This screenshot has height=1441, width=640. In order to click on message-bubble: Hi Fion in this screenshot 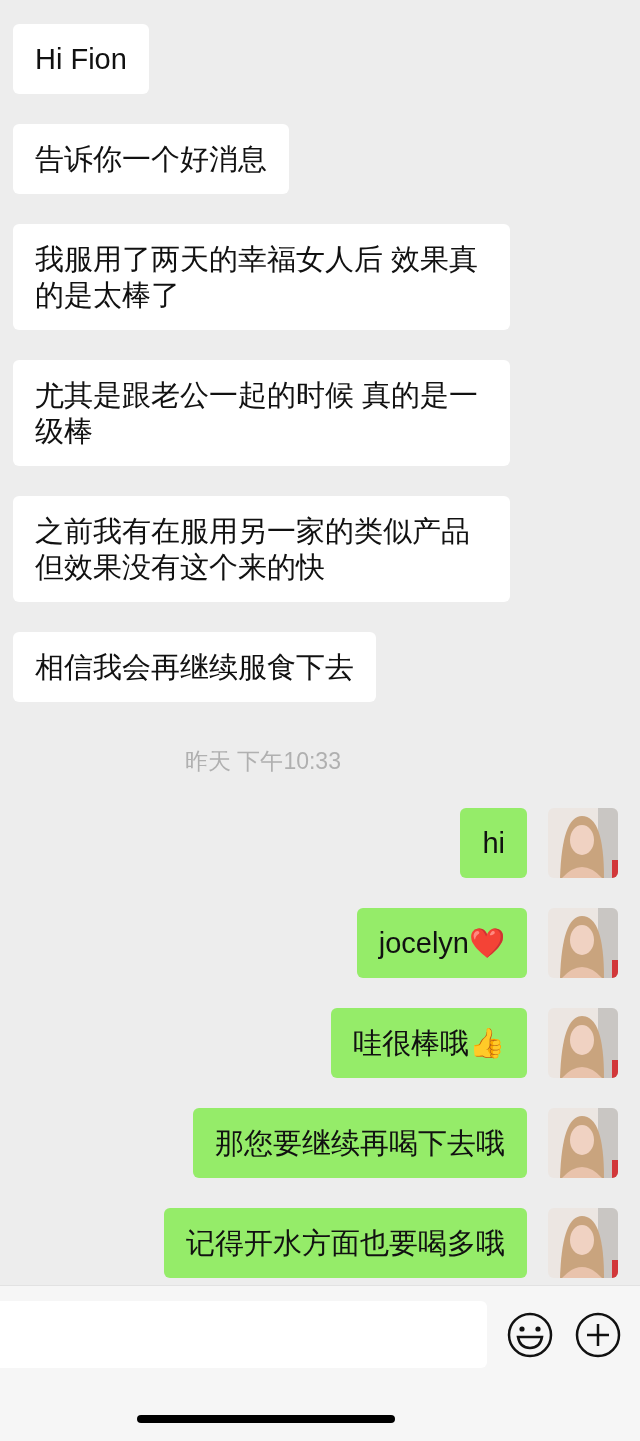, I will do `click(81, 59)`.